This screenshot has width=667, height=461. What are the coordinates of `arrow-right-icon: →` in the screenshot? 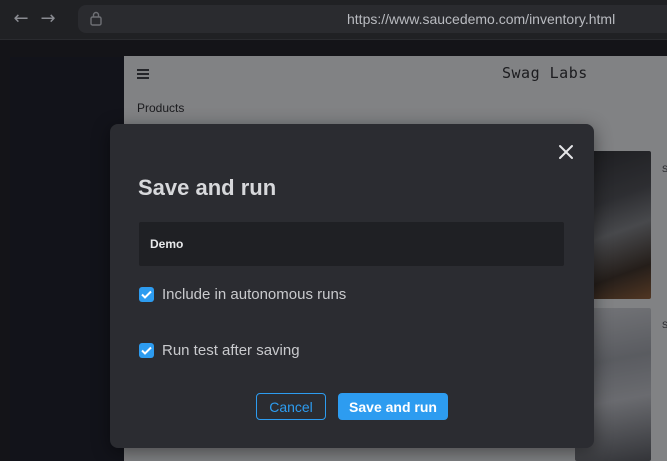 It's located at (48, 19).